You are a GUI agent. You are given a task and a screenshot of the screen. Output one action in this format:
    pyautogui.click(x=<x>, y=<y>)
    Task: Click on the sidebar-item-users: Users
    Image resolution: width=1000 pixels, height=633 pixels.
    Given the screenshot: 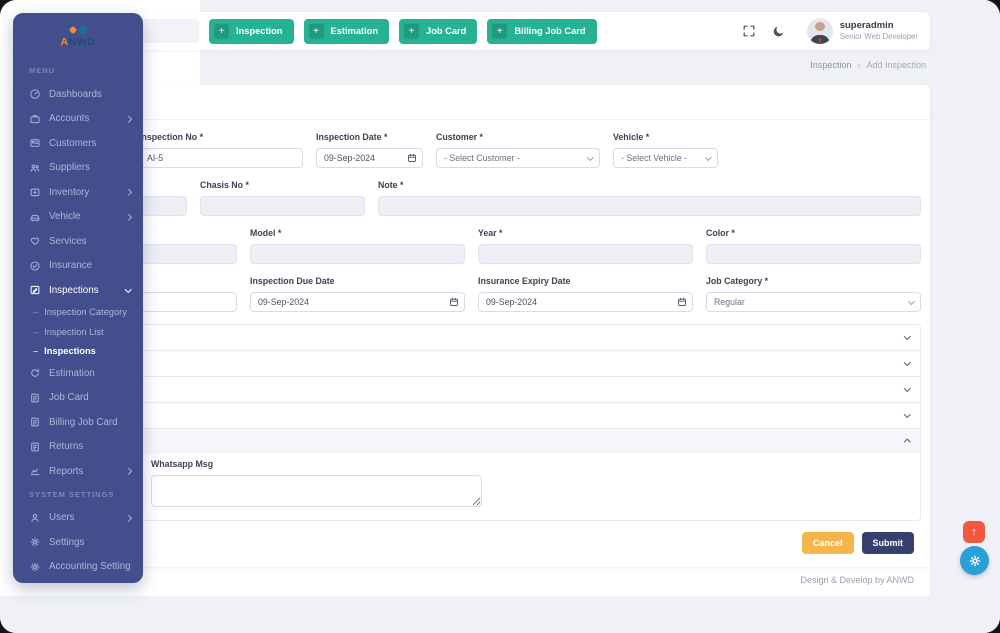 What is the action you would take?
    pyautogui.click(x=78, y=518)
    